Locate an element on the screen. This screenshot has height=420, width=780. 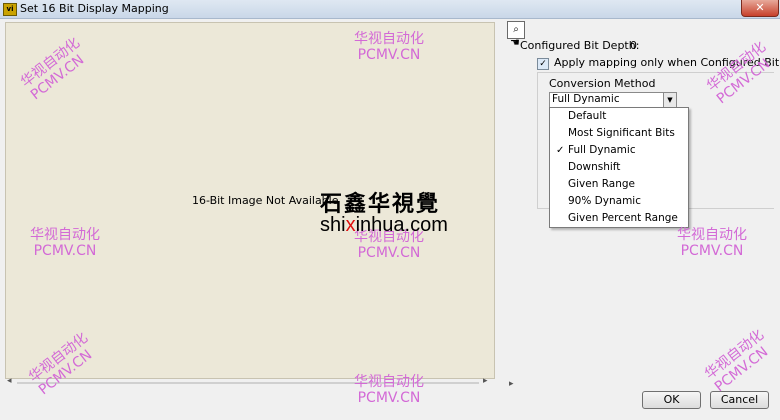
dropdown-option: Downshift is located at coordinates (619, 167).